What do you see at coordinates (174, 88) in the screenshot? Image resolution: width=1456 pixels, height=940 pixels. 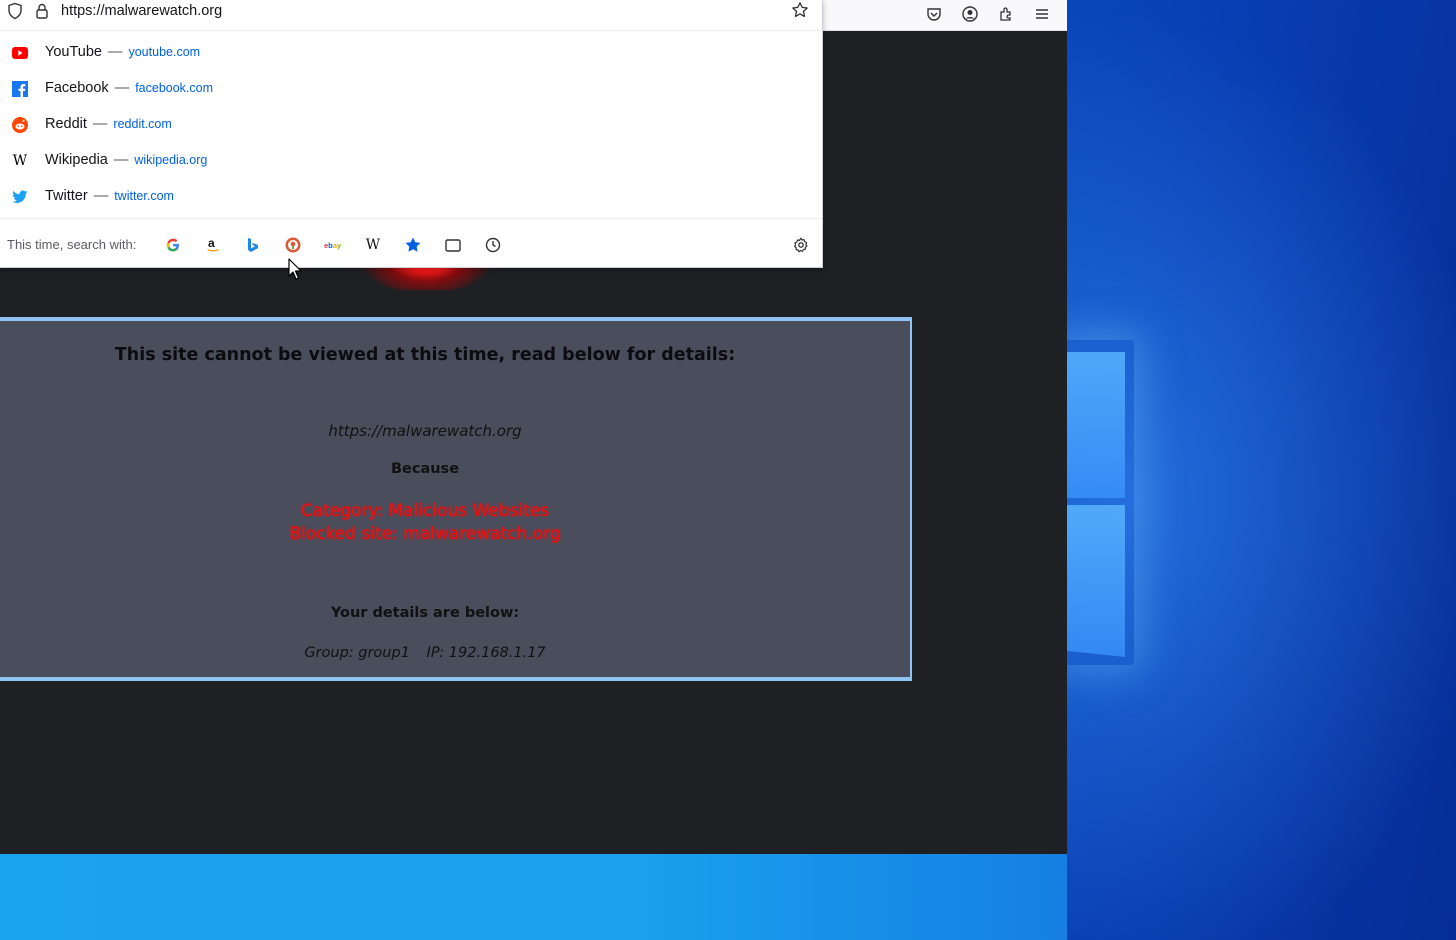 I see `suggestion-url: facebook.com` at bounding box center [174, 88].